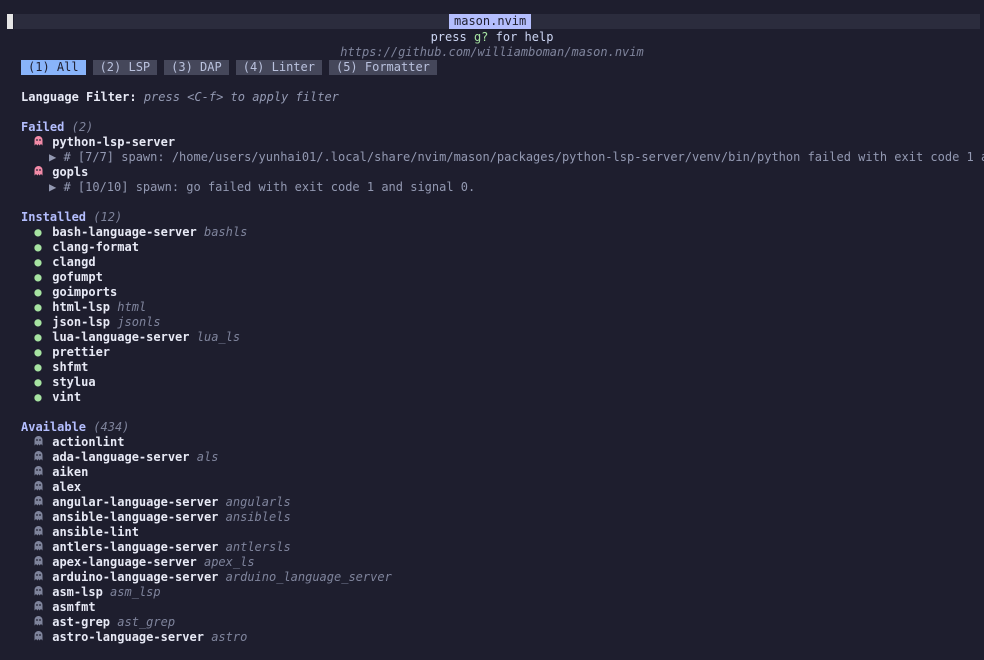 The width and height of the screenshot is (984, 660). Describe the element at coordinates (111, 427) in the screenshot. I see `section-count: (434)` at that location.